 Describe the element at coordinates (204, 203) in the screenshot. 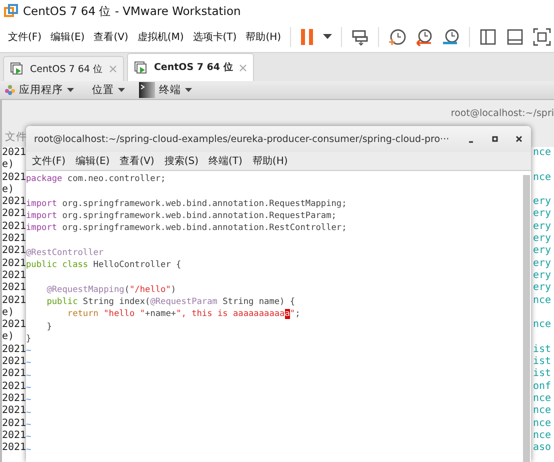

I see `code-text: org.springframework.web.bind.annotation.RequestMapping;` at that location.